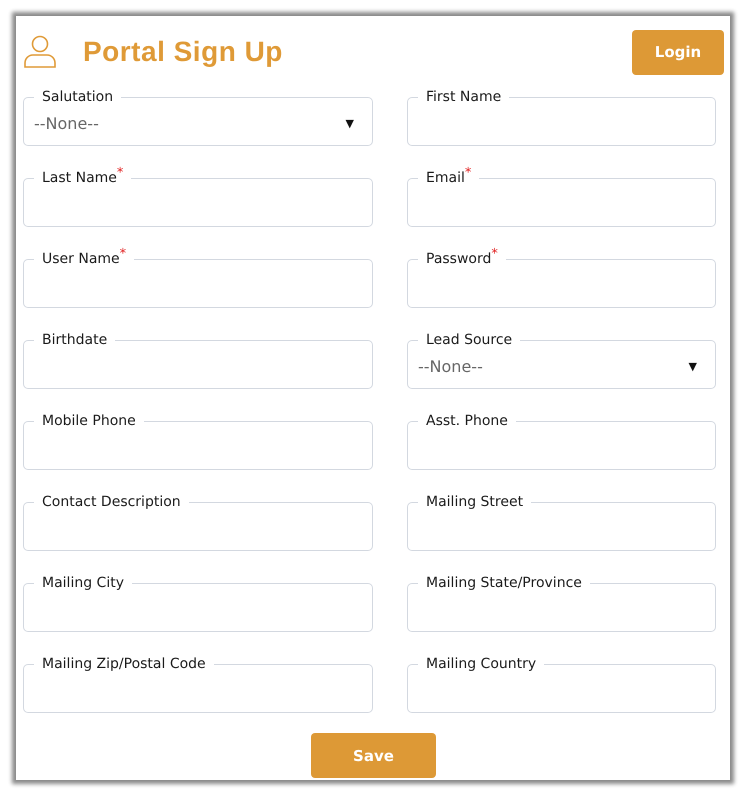 This screenshot has width=746, height=797. Describe the element at coordinates (111, 502) in the screenshot. I see `field-label: Contact Description` at that location.